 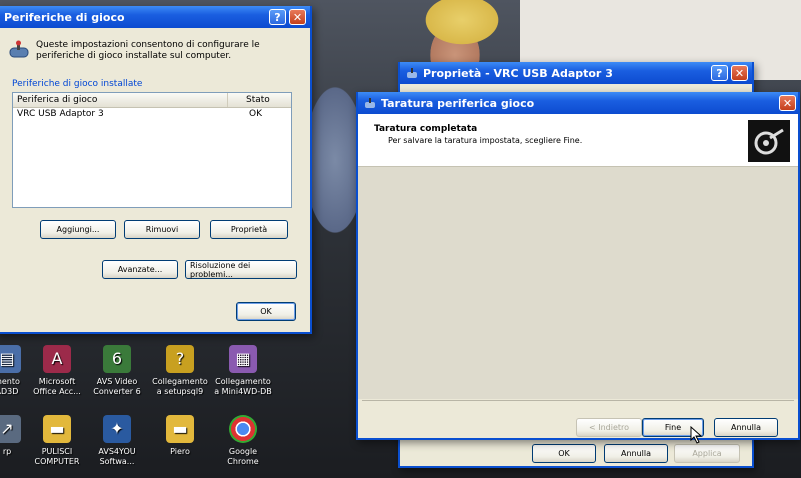 I want to click on calibration-titlebar: Taratura periferica gioco ✕, so click(x=578, y=103).